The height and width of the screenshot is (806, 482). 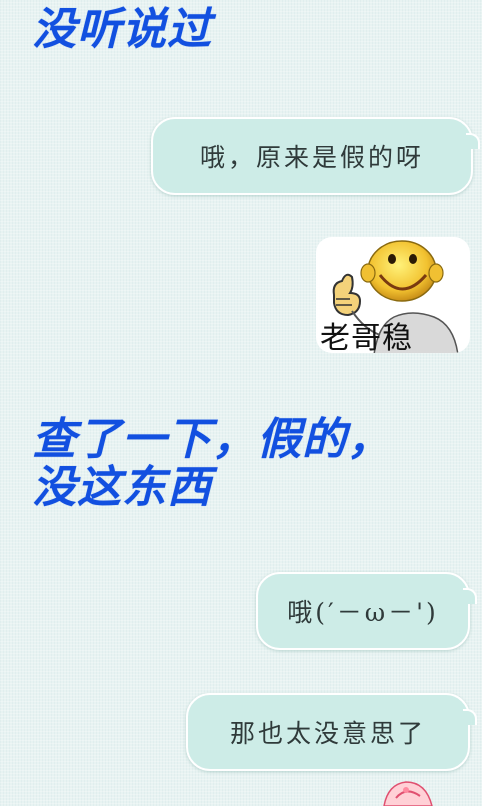 I want to click on outgoing-message-text: 哦(′－ω－'), so click(x=363, y=612).